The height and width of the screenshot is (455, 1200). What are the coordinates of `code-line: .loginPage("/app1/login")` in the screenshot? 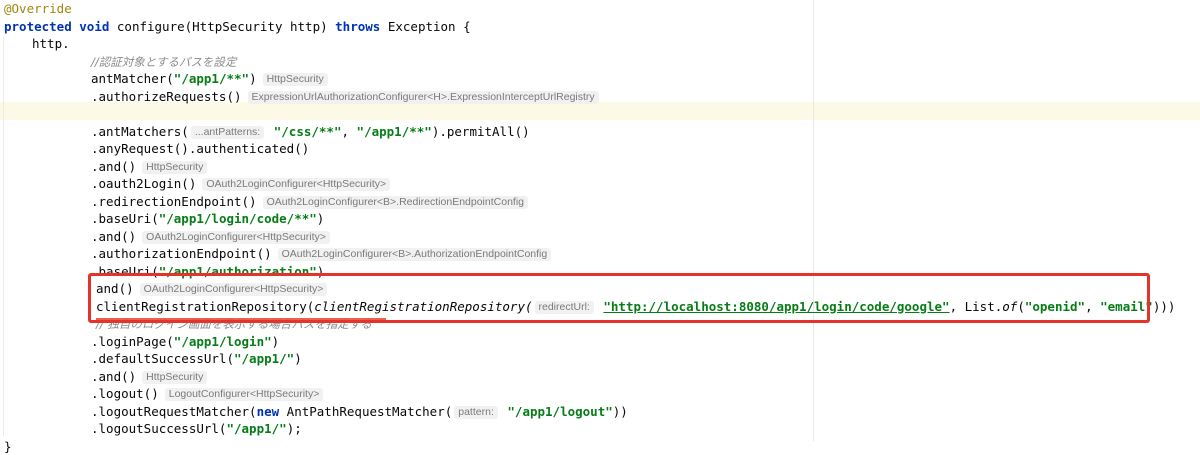 It's located at (185, 342).